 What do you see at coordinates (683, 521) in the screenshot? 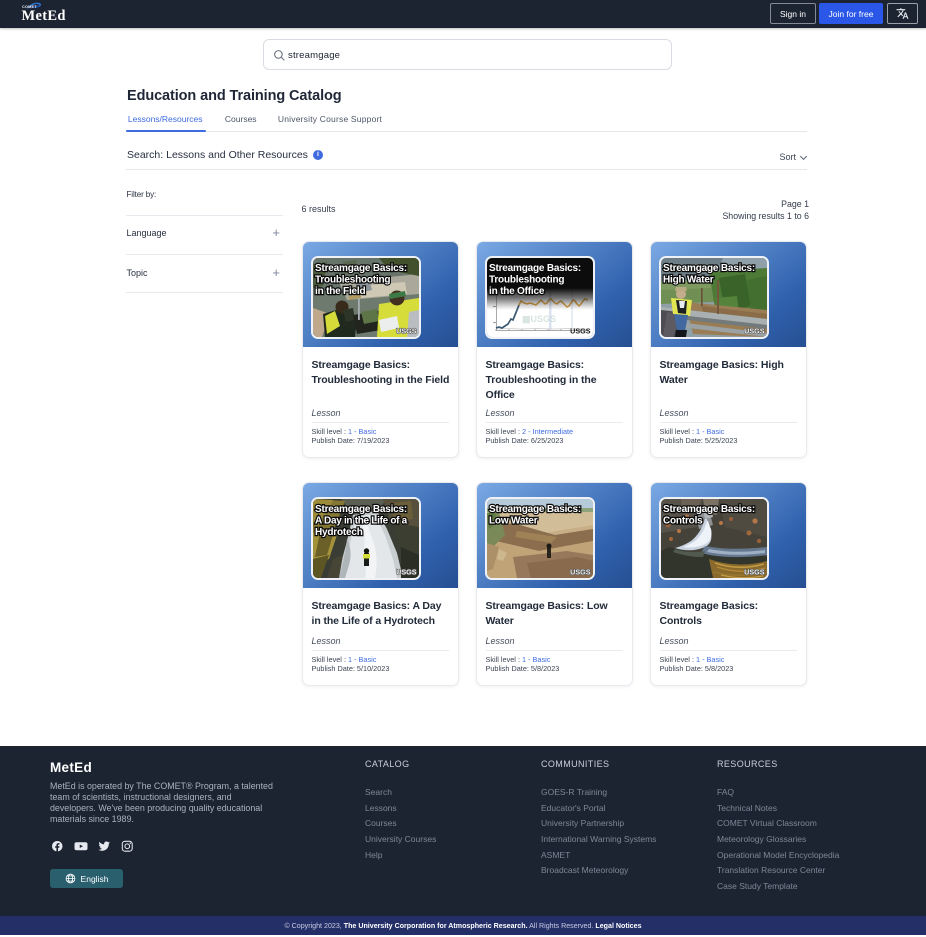
I see `svg-text: Controls` at bounding box center [683, 521].